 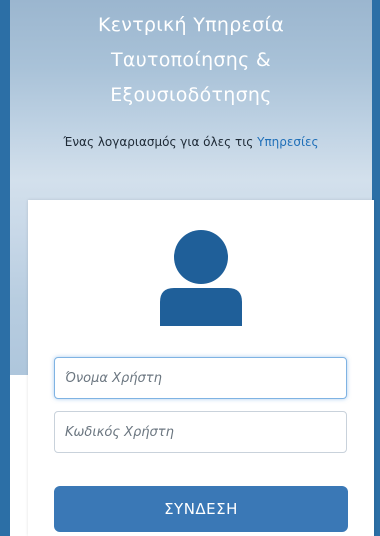 I want to click on services-link: Υπηρεσίες, so click(x=287, y=142).